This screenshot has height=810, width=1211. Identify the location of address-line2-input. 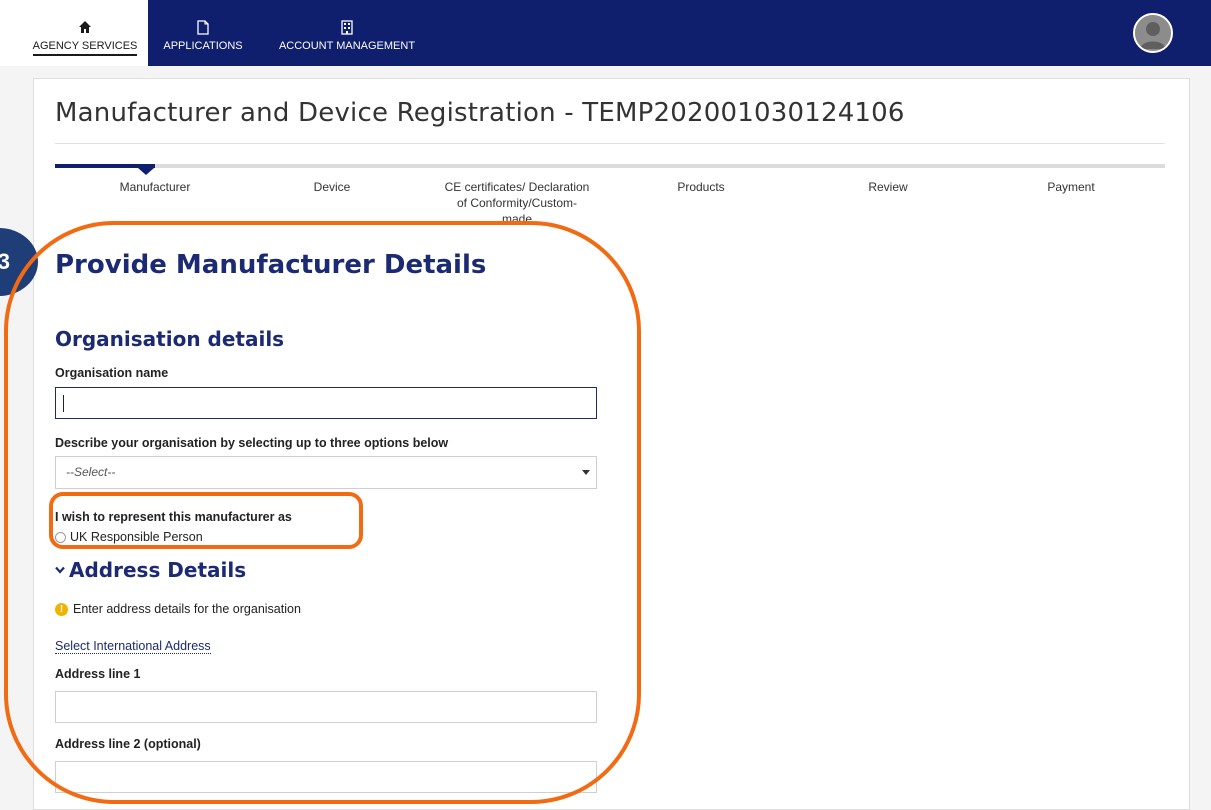
(326, 777).